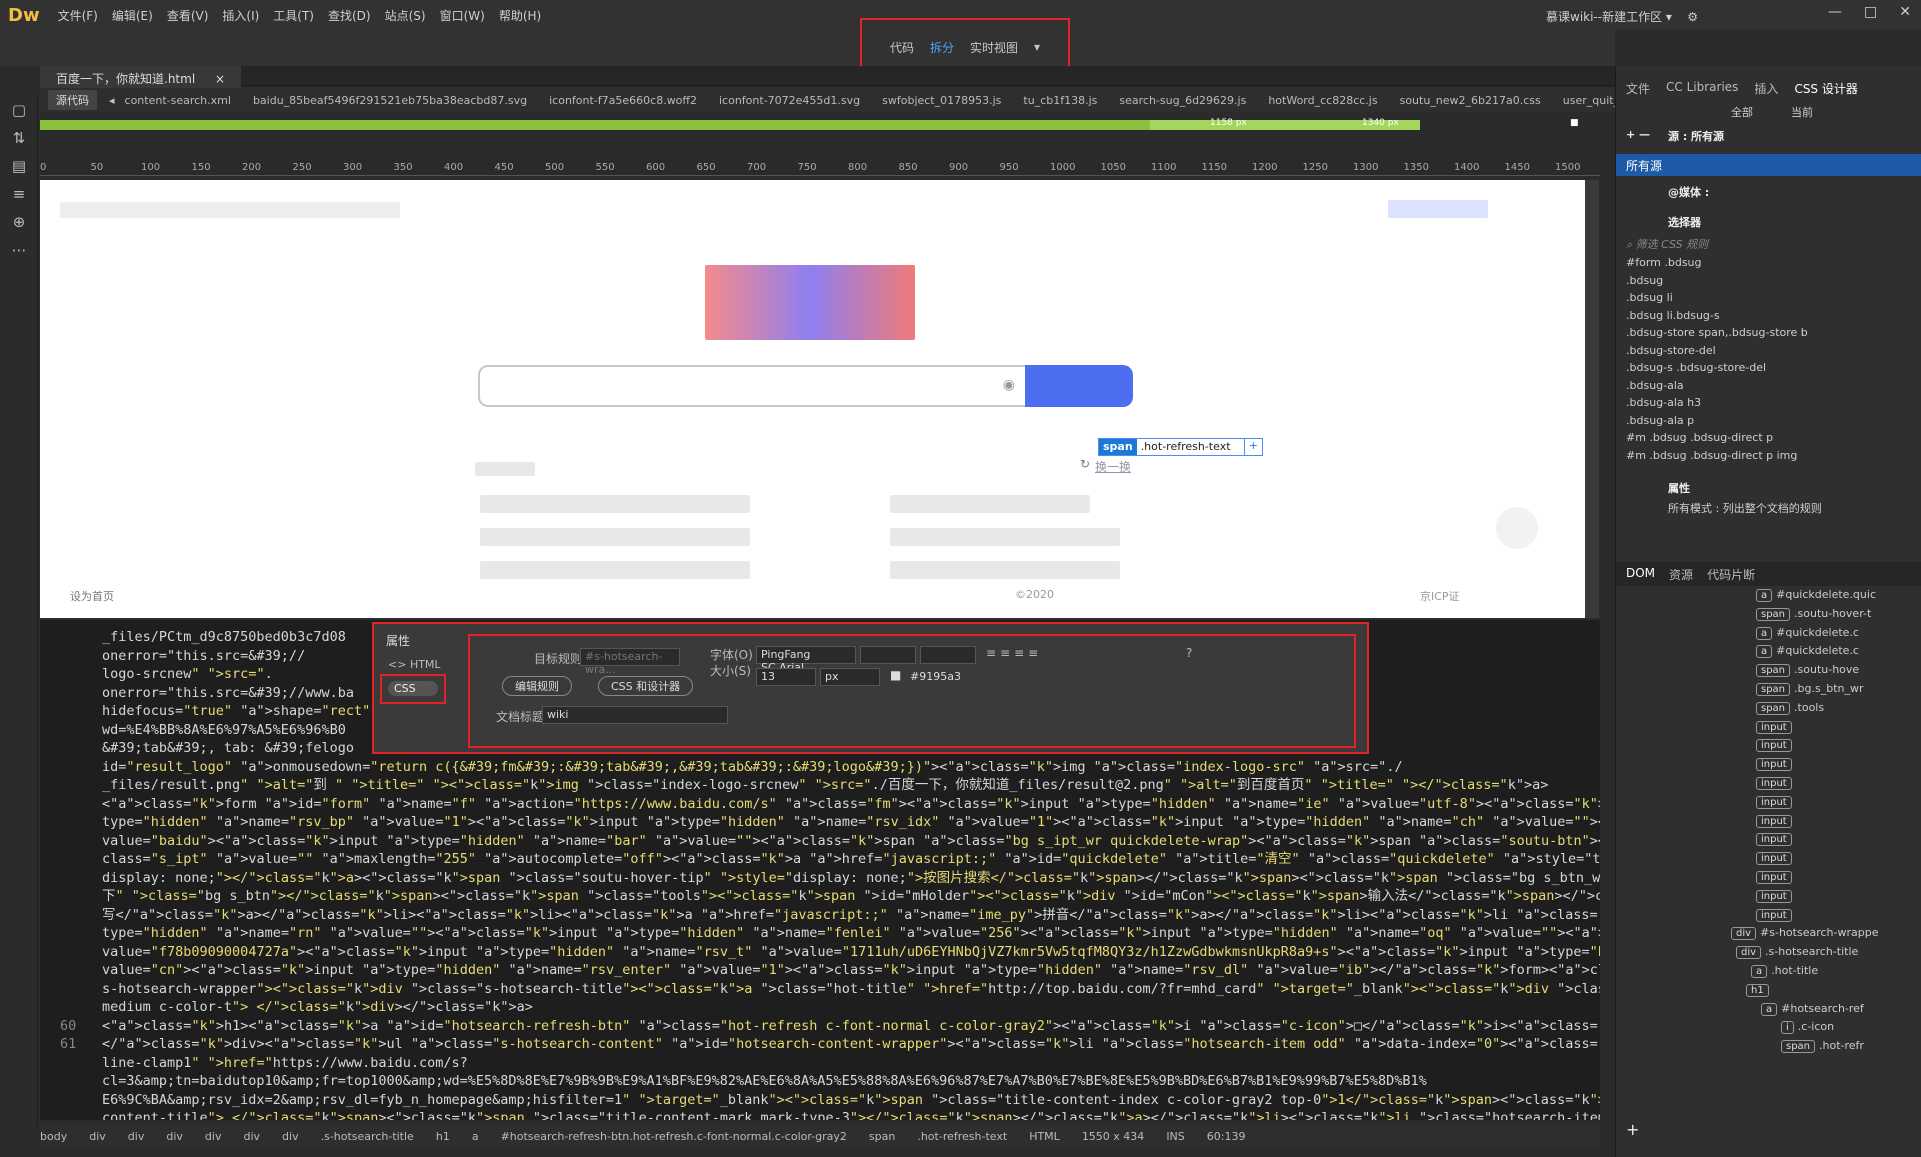 The image size is (1921, 1157). I want to click on source-code-button: 源代码, so click(72, 100).